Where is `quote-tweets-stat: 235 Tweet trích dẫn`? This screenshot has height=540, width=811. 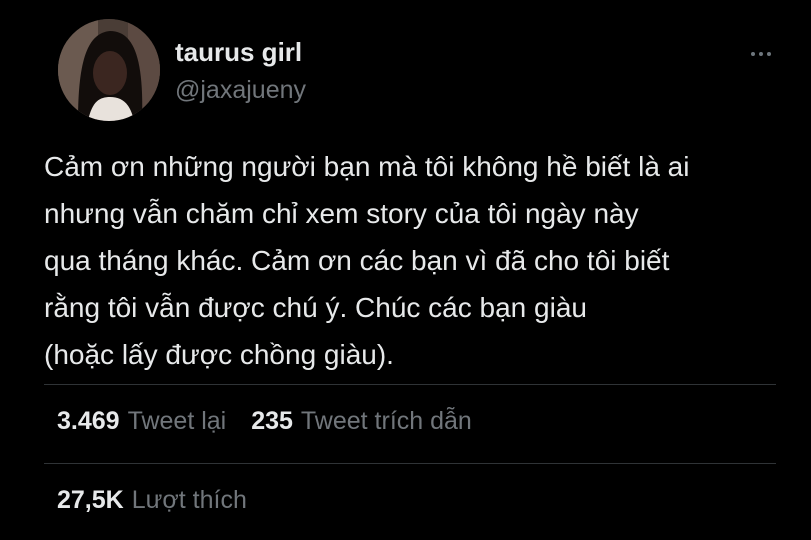 quote-tweets-stat: 235 Tweet trích dẫn is located at coordinates (361, 421).